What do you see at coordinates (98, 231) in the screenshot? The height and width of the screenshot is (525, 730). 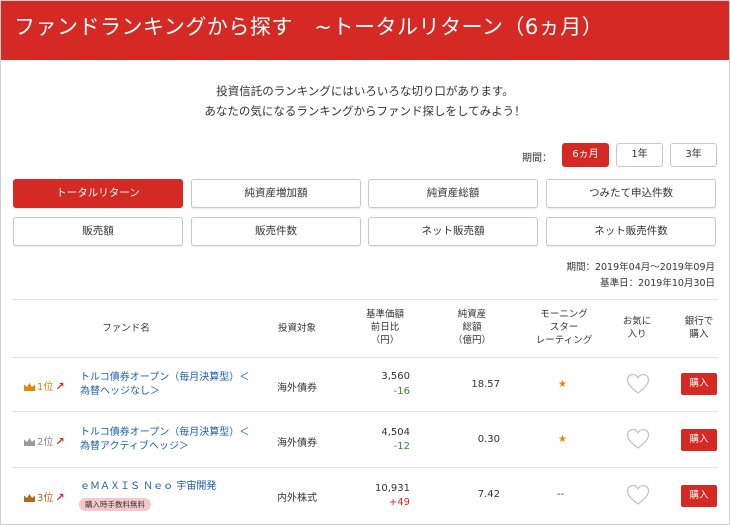 I see `category-tab-sales-amount: 販売額` at bounding box center [98, 231].